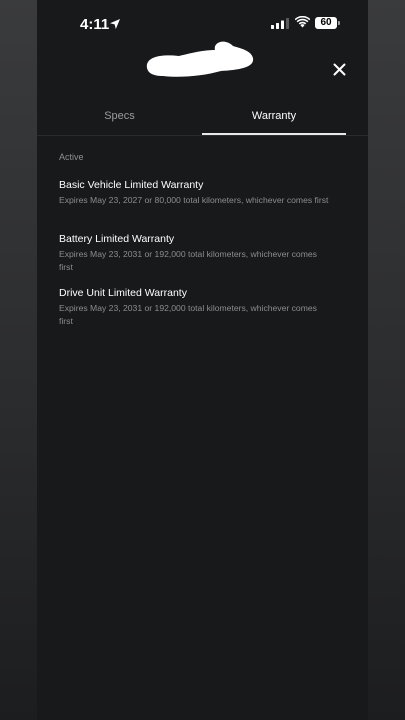  What do you see at coordinates (274, 116) in the screenshot?
I see `tab-warranty: Warranty` at bounding box center [274, 116].